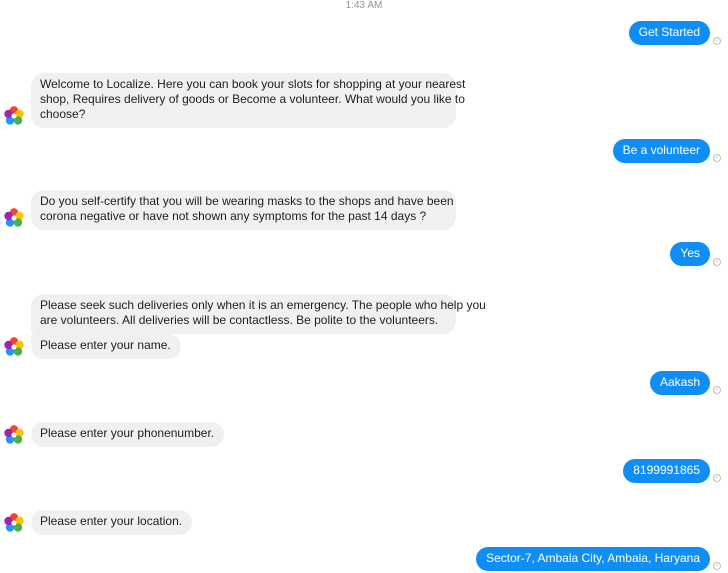  I want to click on bot-message-bubble: Please enter your phonenumber., so click(128, 434).